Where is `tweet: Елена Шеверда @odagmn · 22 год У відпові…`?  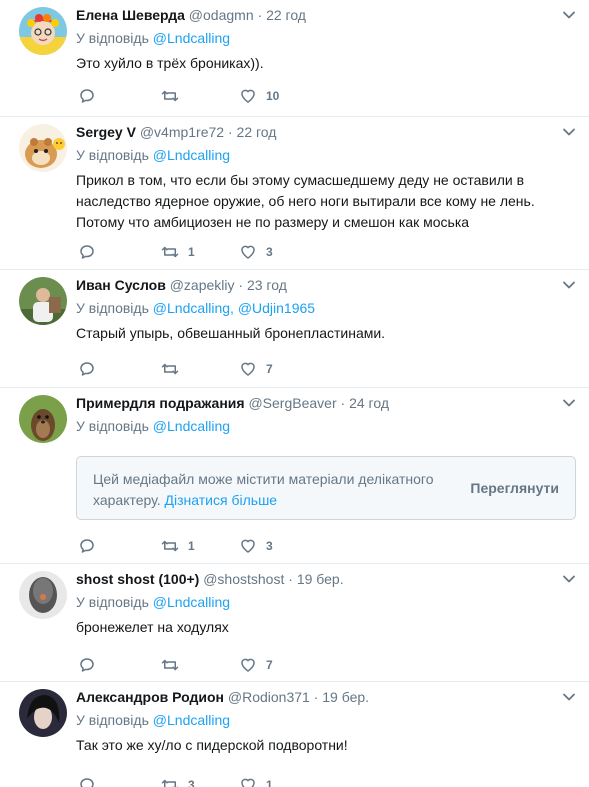 tweet: Елена Шеверда @odagmn · 22 год У відпові… is located at coordinates (294, 58).